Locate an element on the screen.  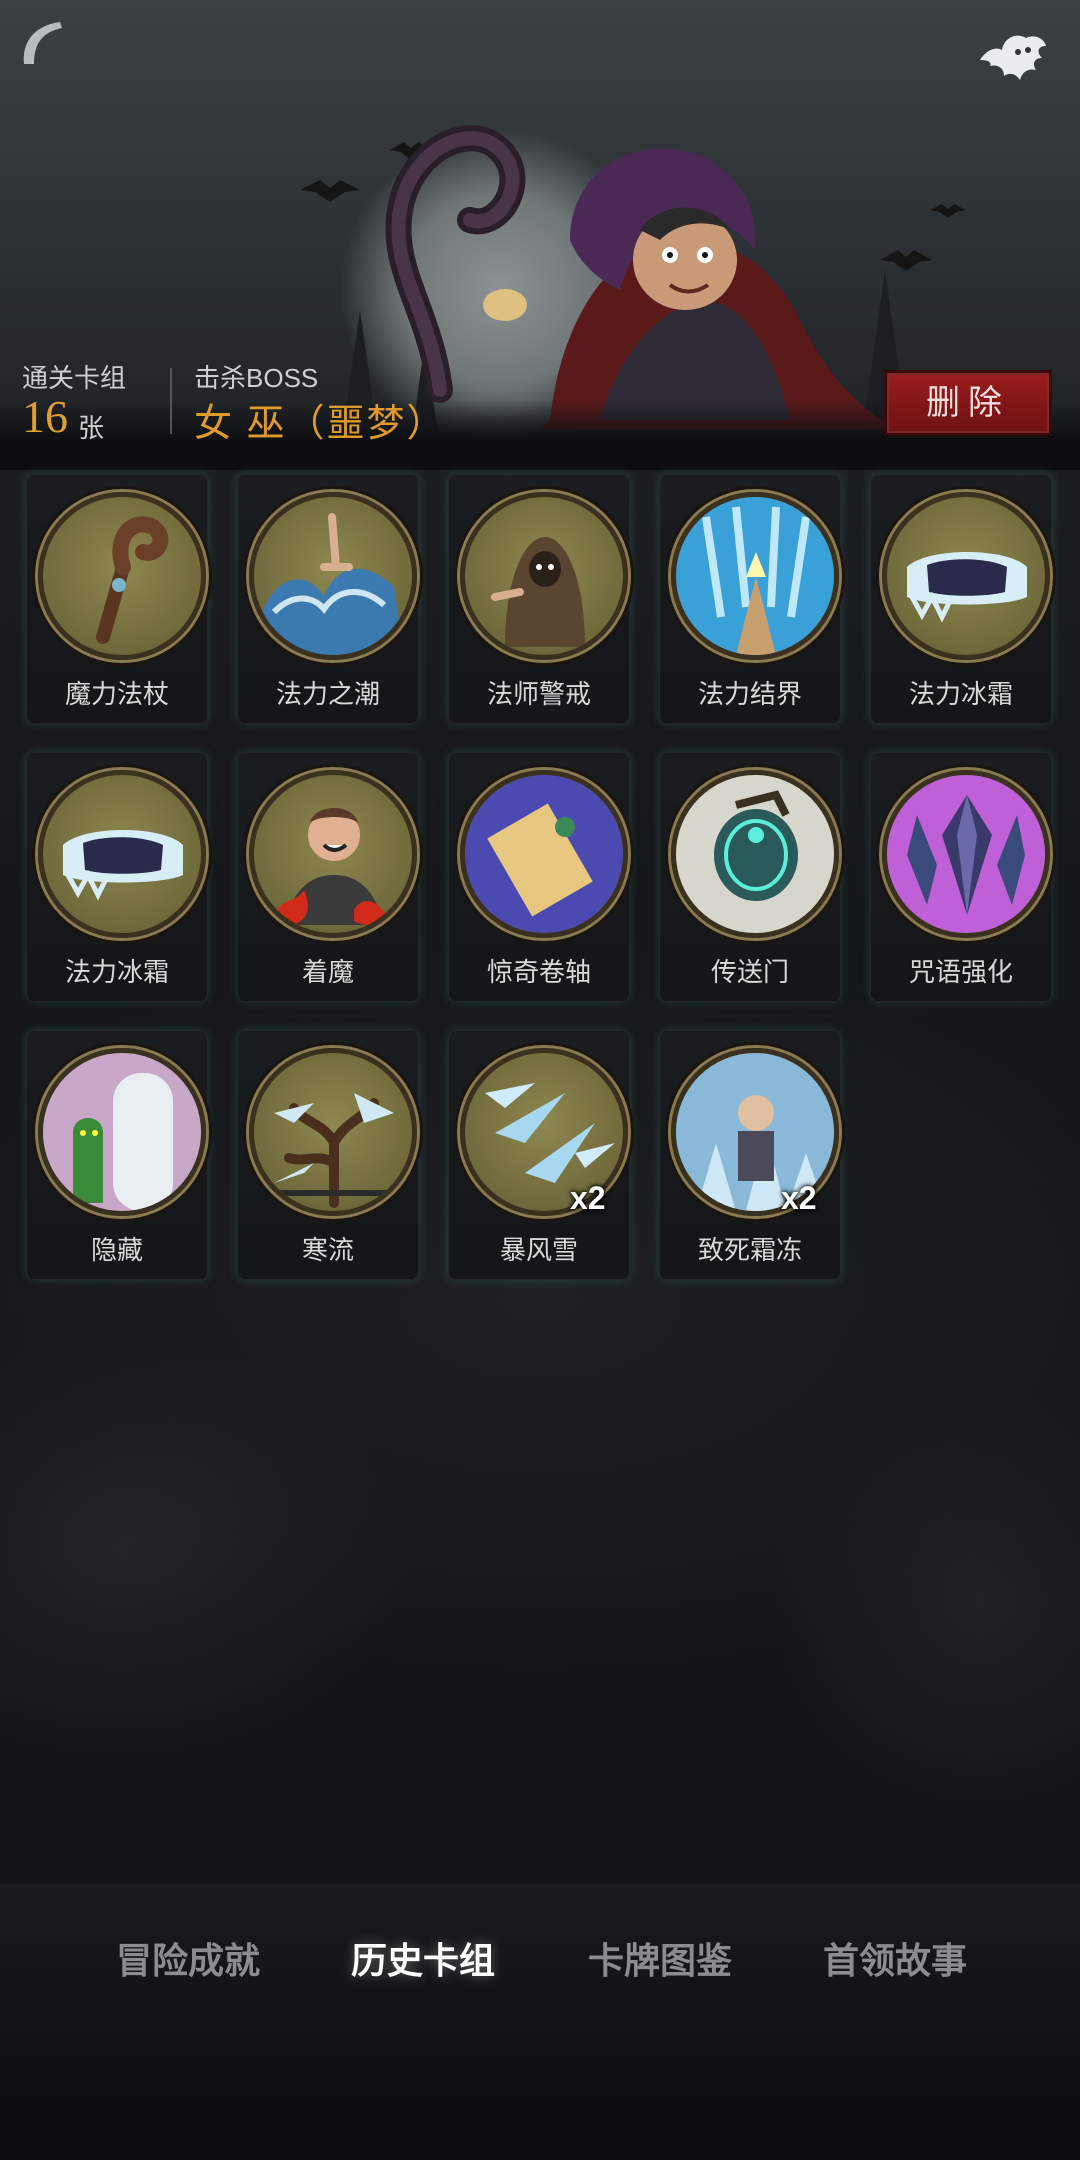
scroll-icon is located at coordinates (544, 854).